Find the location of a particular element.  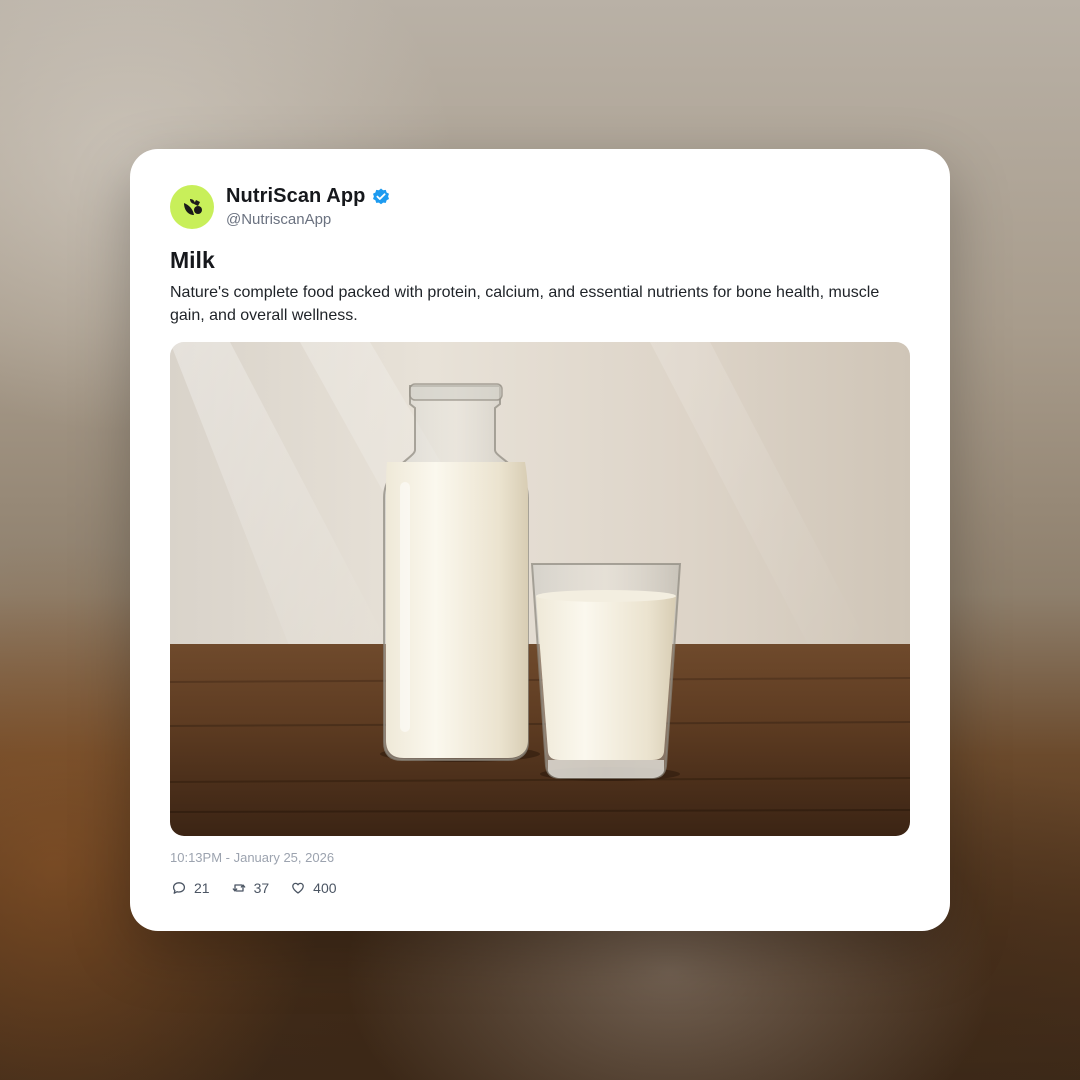

avatar is located at coordinates (192, 207).